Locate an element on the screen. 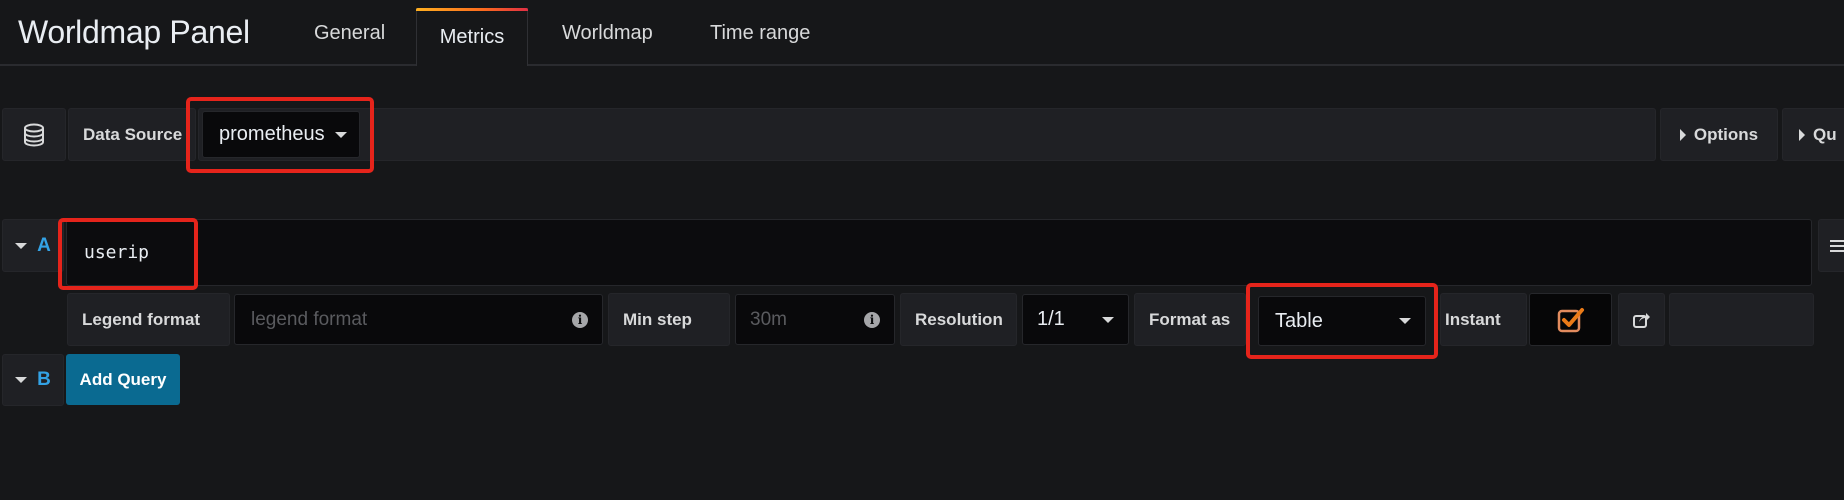  query-inspector-button-label: Qu is located at coordinates (1825, 134).